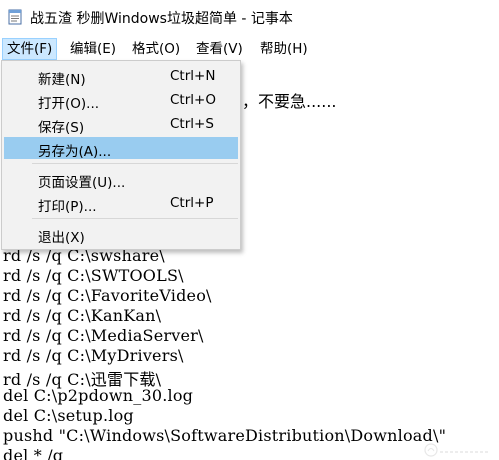 This screenshot has width=499, height=460. What do you see at coordinates (456, 450) in the screenshot?
I see `watermark-logo` at bounding box center [456, 450].